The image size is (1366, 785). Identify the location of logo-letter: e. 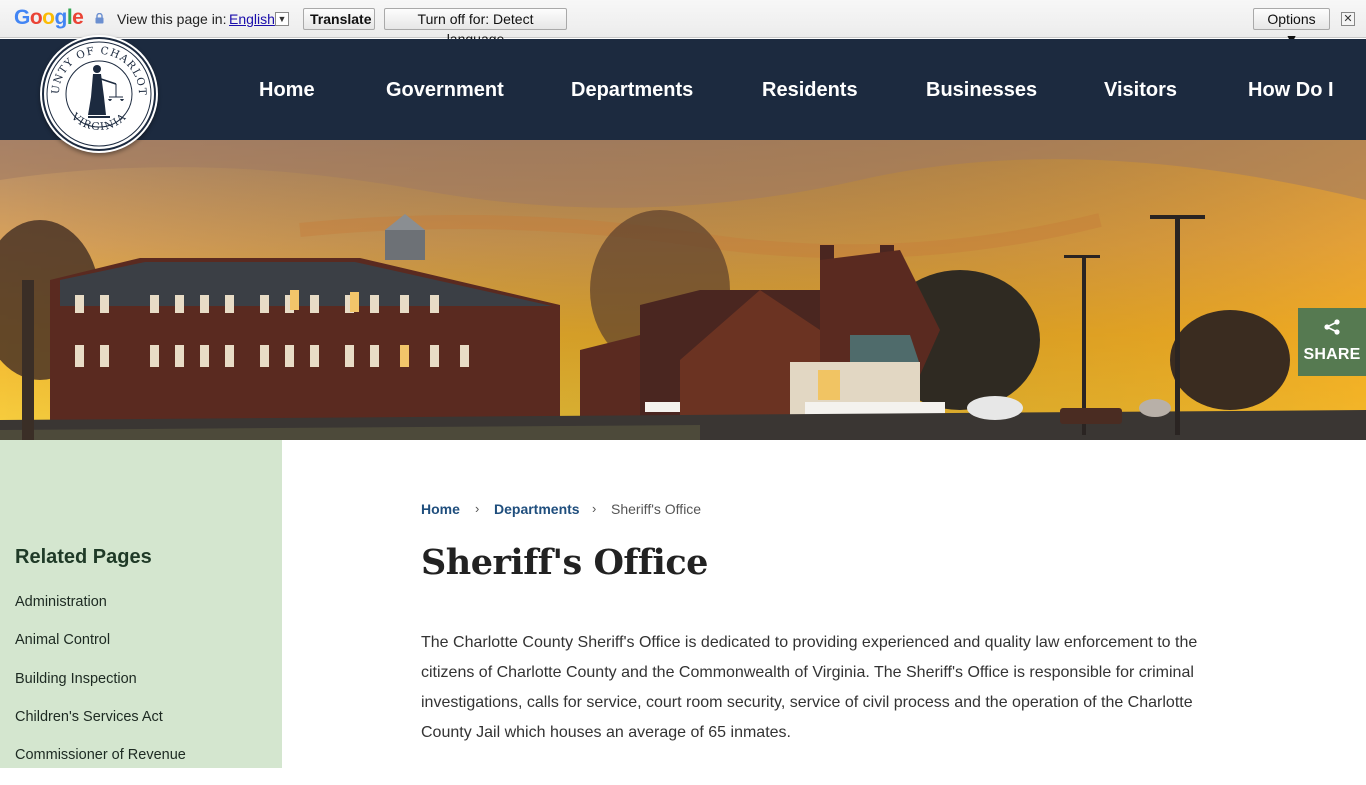
(78, 17).